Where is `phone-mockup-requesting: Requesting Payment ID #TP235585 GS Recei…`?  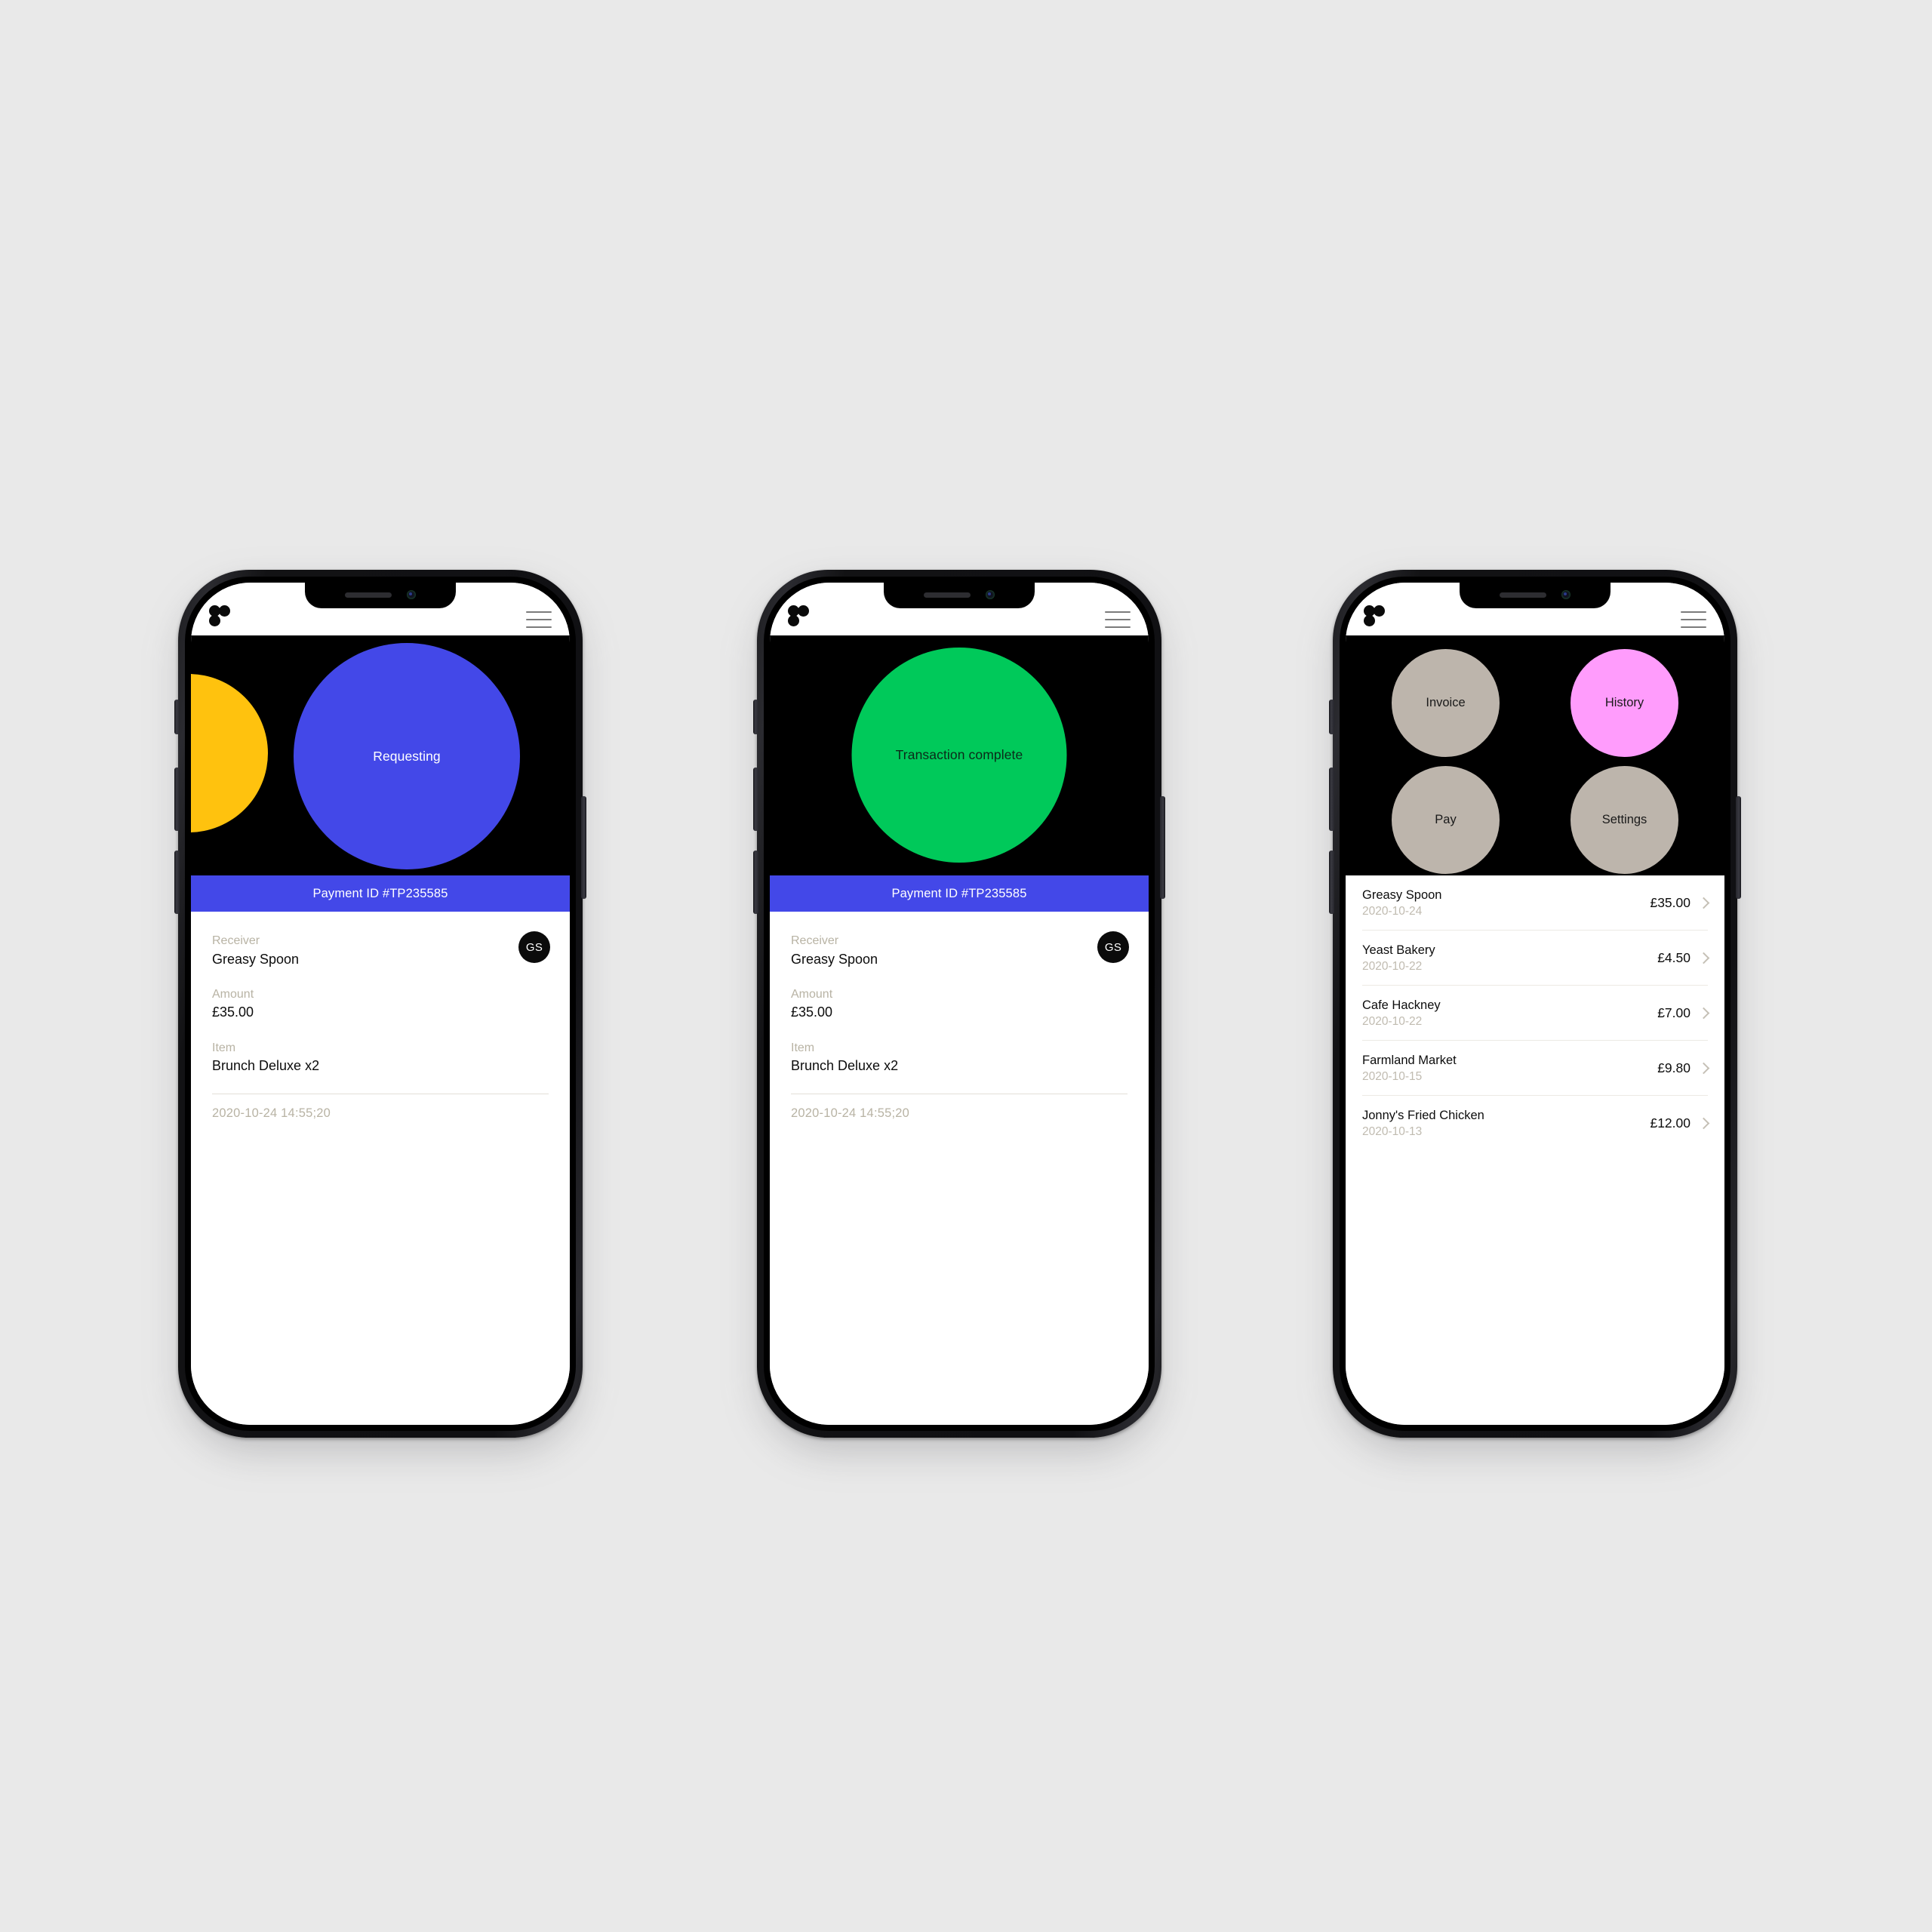 phone-mockup-requesting: Requesting Payment ID #TP235585 GS Recei… is located at coordinates (380, 1010).